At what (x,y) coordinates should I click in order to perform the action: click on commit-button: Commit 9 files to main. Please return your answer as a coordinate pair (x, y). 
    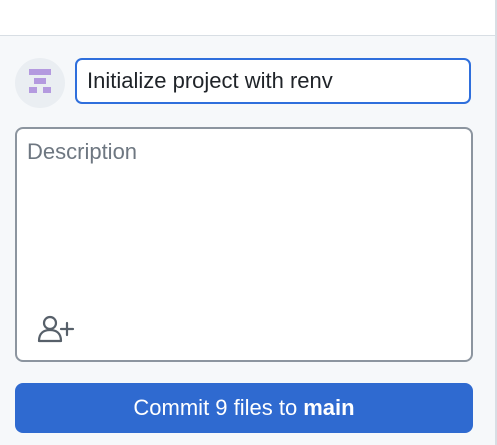
    Looking at the image, I should click on (244, 408).